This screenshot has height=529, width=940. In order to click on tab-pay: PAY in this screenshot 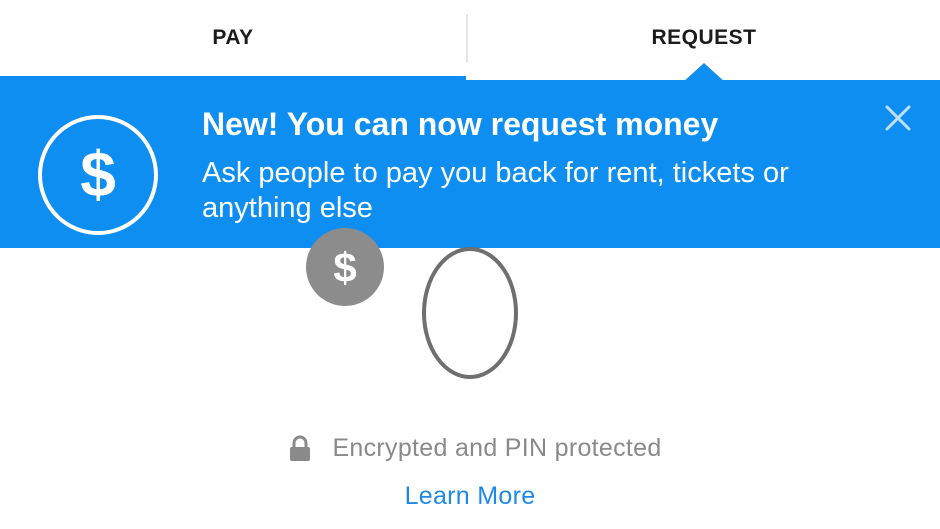, I will do `click(233, 39)`.